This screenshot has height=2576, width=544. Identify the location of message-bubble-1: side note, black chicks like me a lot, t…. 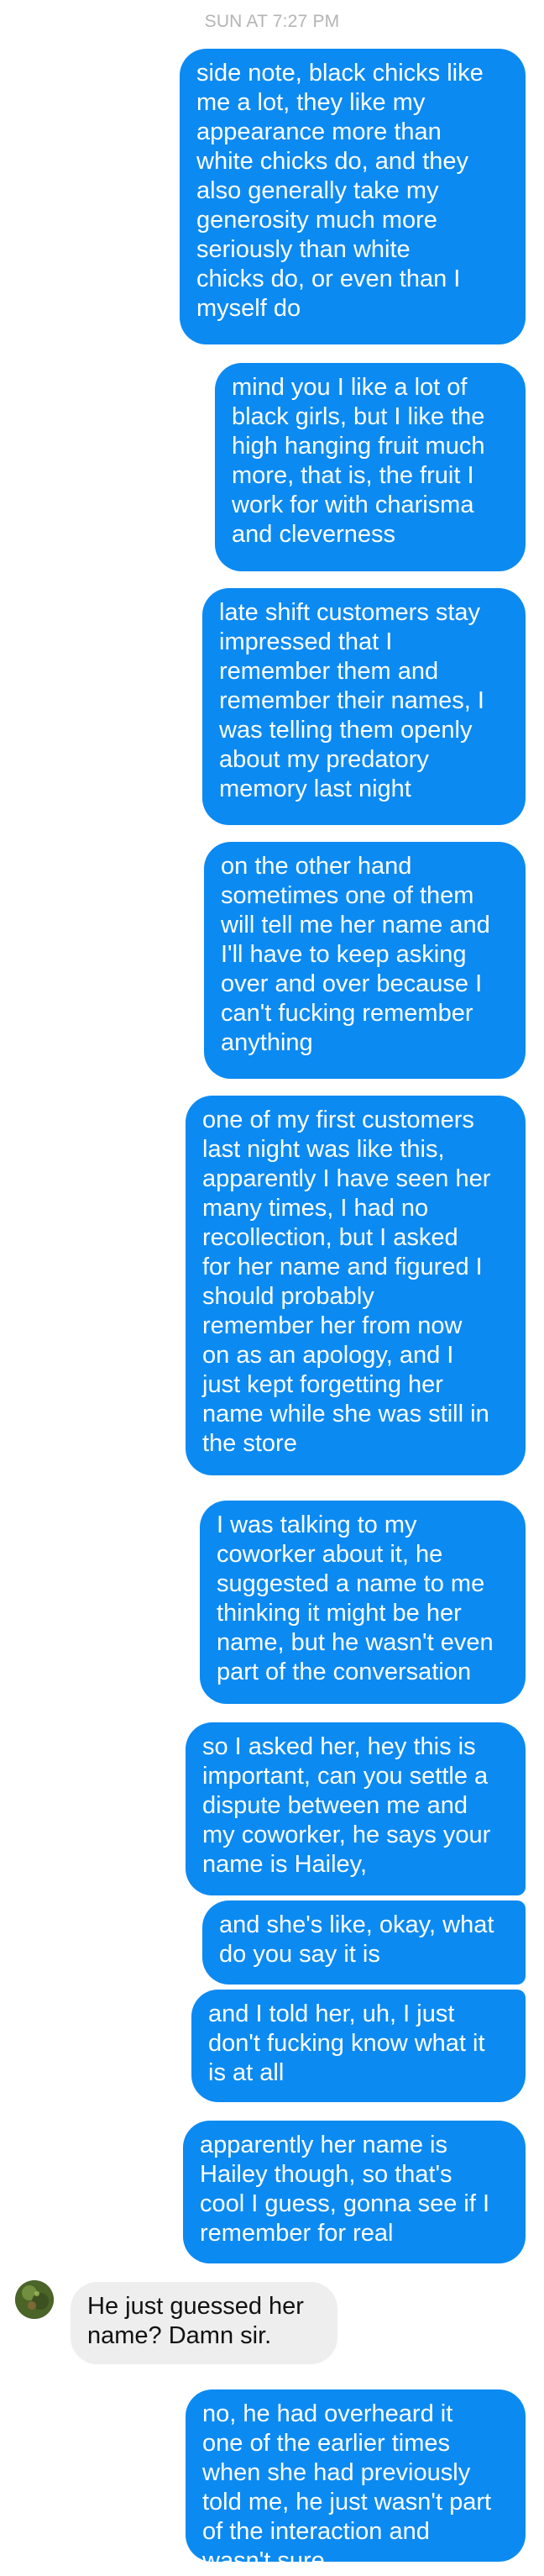
(353, 196).